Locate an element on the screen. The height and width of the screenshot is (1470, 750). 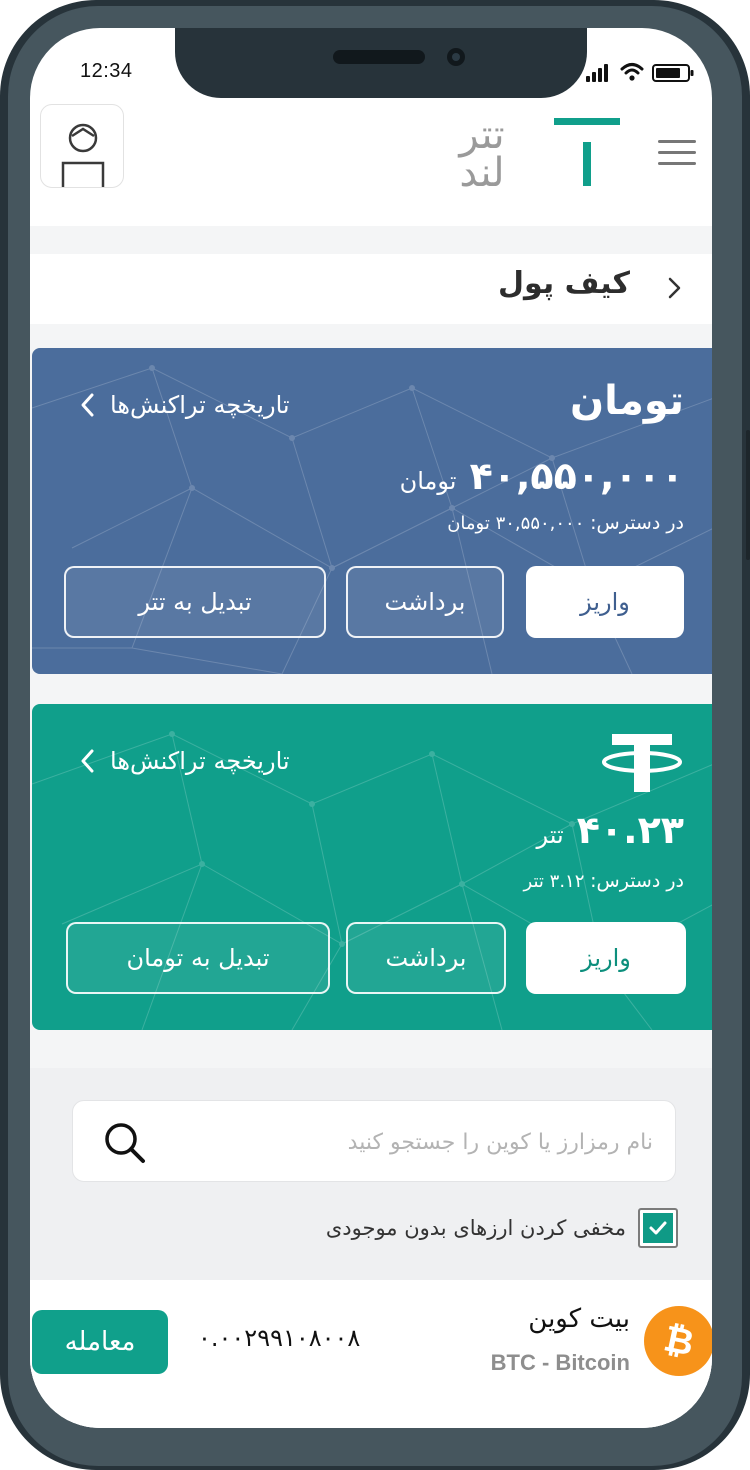
status-icons is located at coordinates (641, 72).